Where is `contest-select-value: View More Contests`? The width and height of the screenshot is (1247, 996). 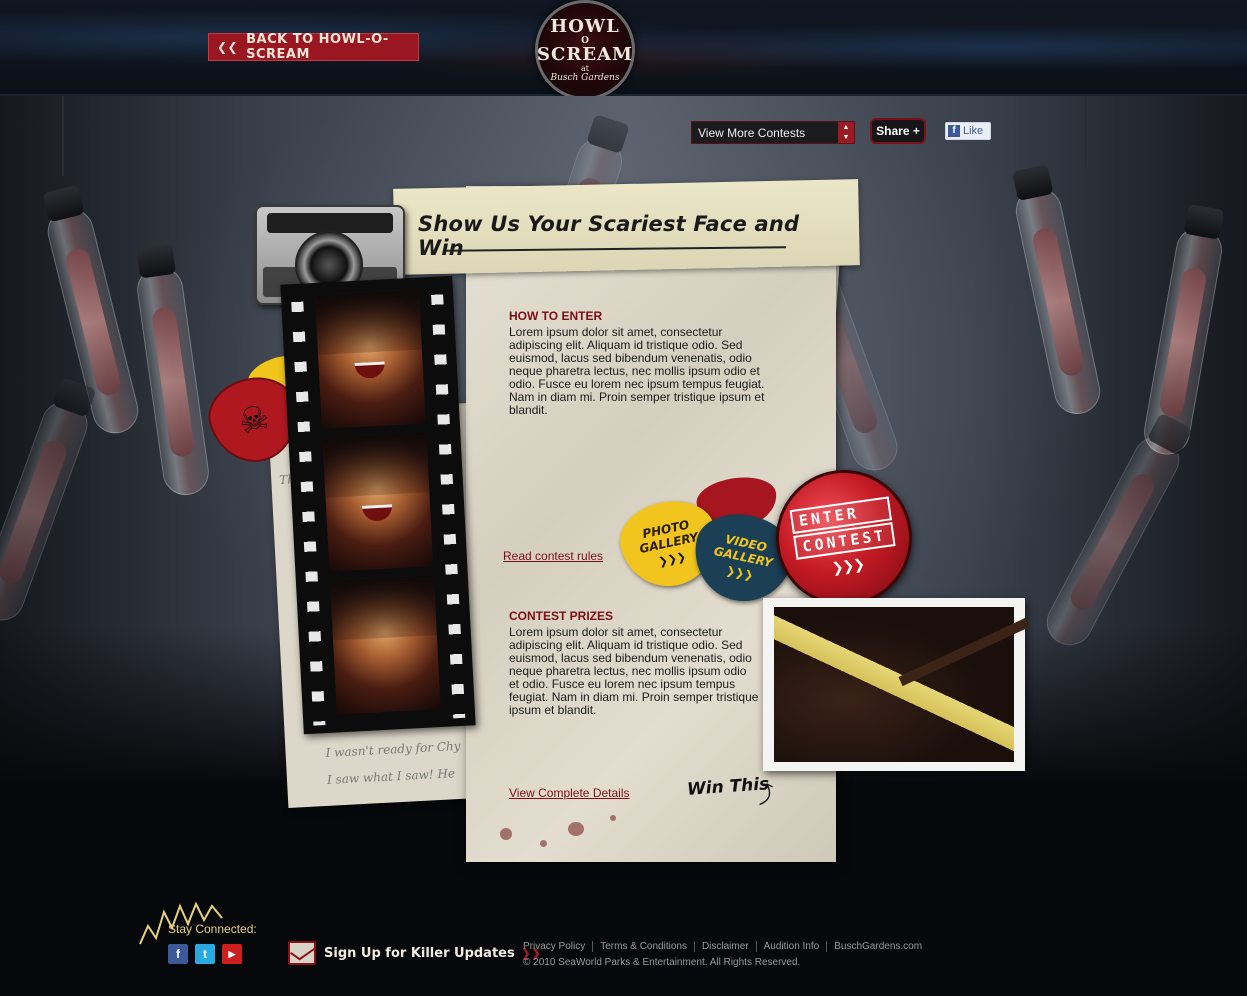
contest-select-value: View More Contests is located at coordinates (752, 133).